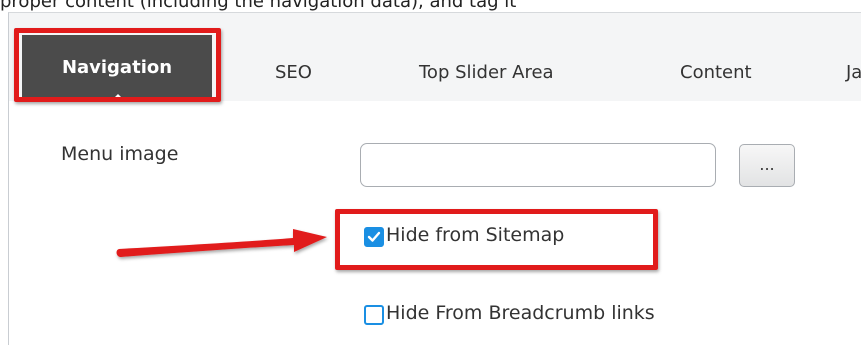 The width and height of the screenshot is (861, 345). Describe the element at coordinates (117, 65) in the screenshot. I see `navigation-tab-highlight-box` at that location.